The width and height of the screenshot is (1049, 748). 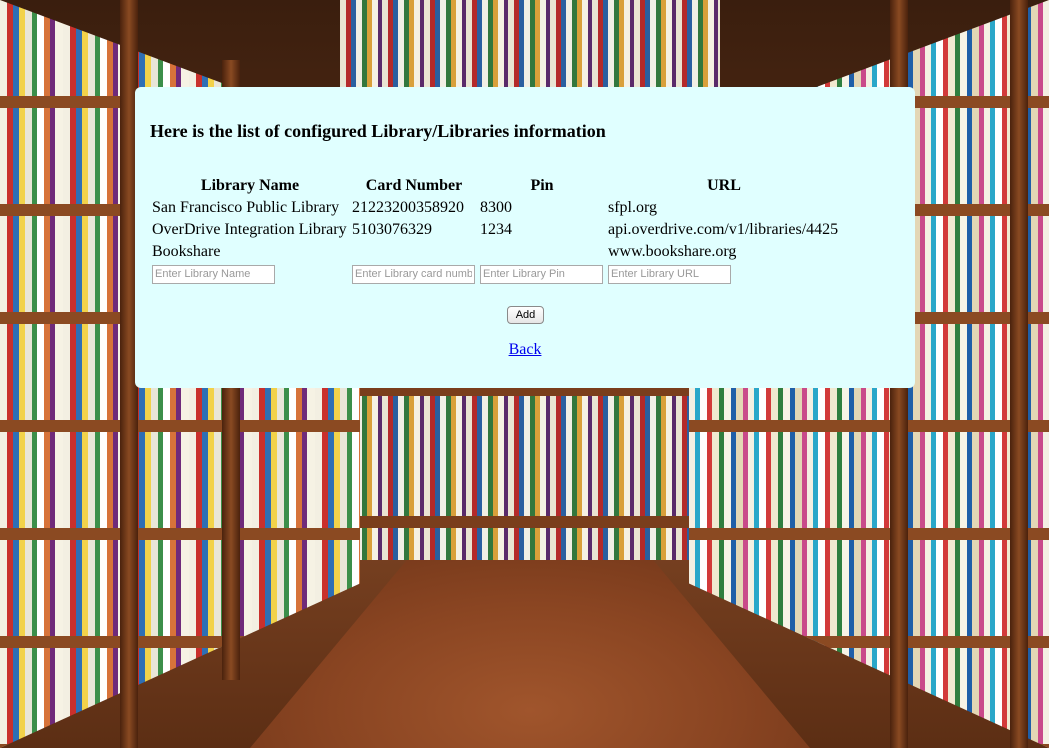 I want to click on table-row: Bookshare www.bookshare.org, so click(x=496, y=252).